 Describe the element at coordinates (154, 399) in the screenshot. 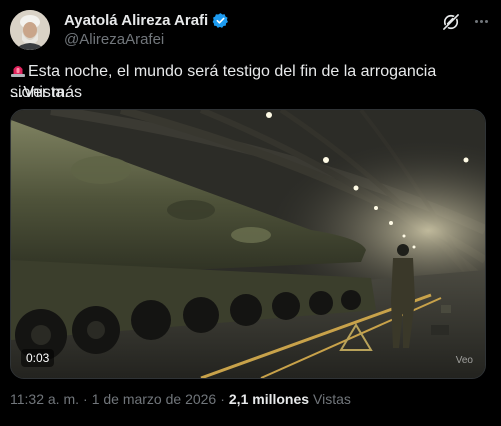

I see `tweet-date: 1 de marzo de 2026` at that location.